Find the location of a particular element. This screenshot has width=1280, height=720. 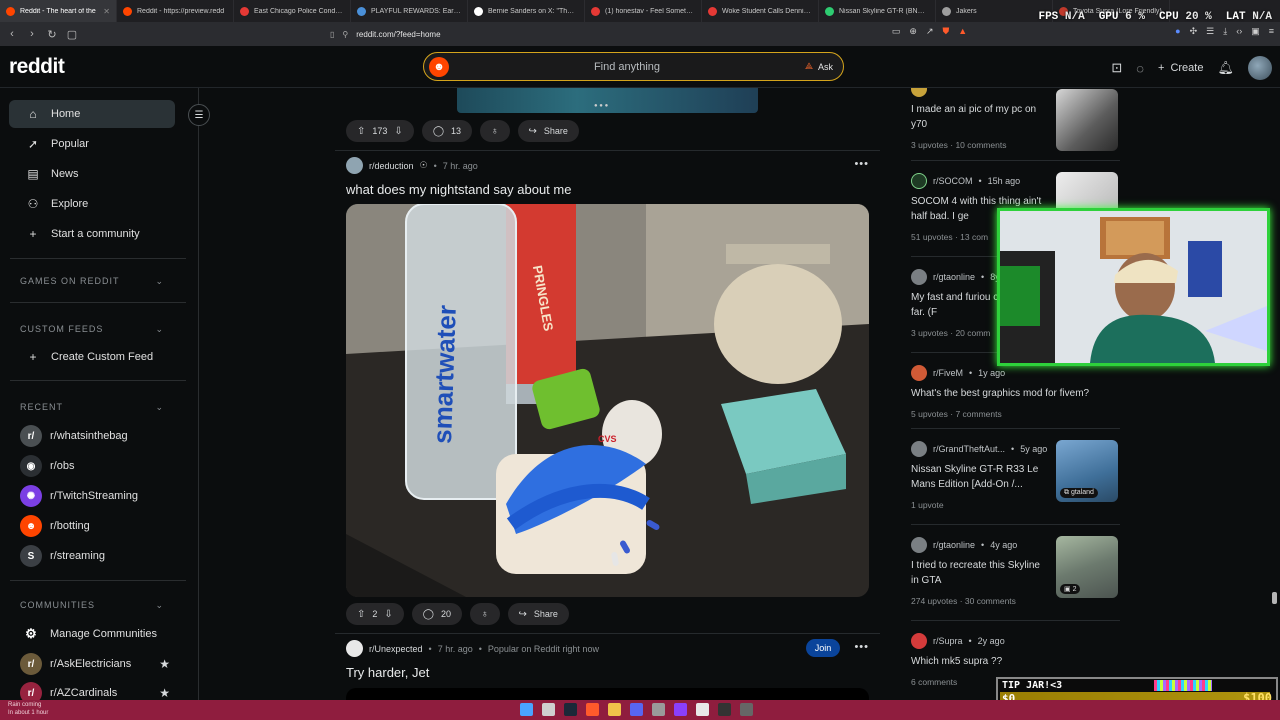

bookmark-icon: ▯ is located at coordinates (332, 34).